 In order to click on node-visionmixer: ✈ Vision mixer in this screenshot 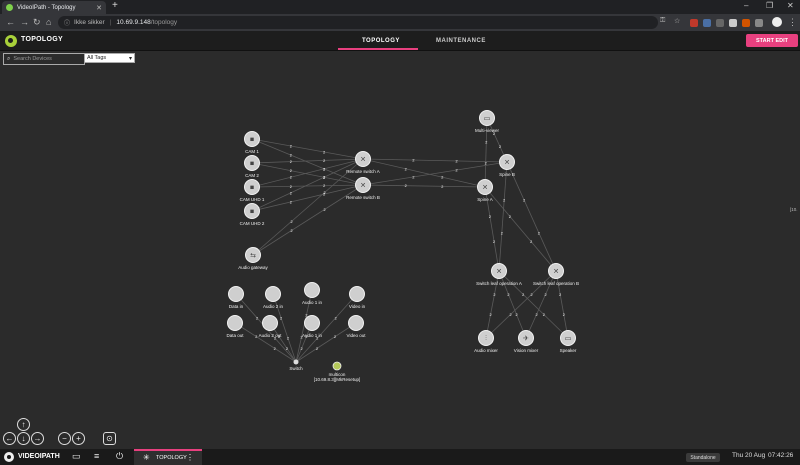, I will do `click(526, 342)`.